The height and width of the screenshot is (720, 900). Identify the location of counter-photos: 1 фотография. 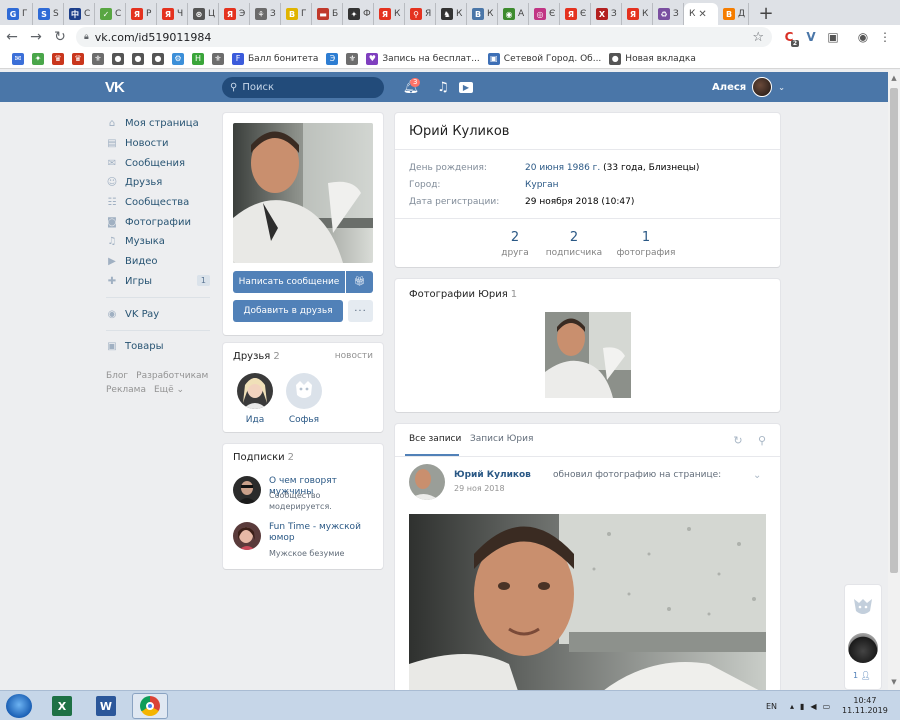
(646, 244).